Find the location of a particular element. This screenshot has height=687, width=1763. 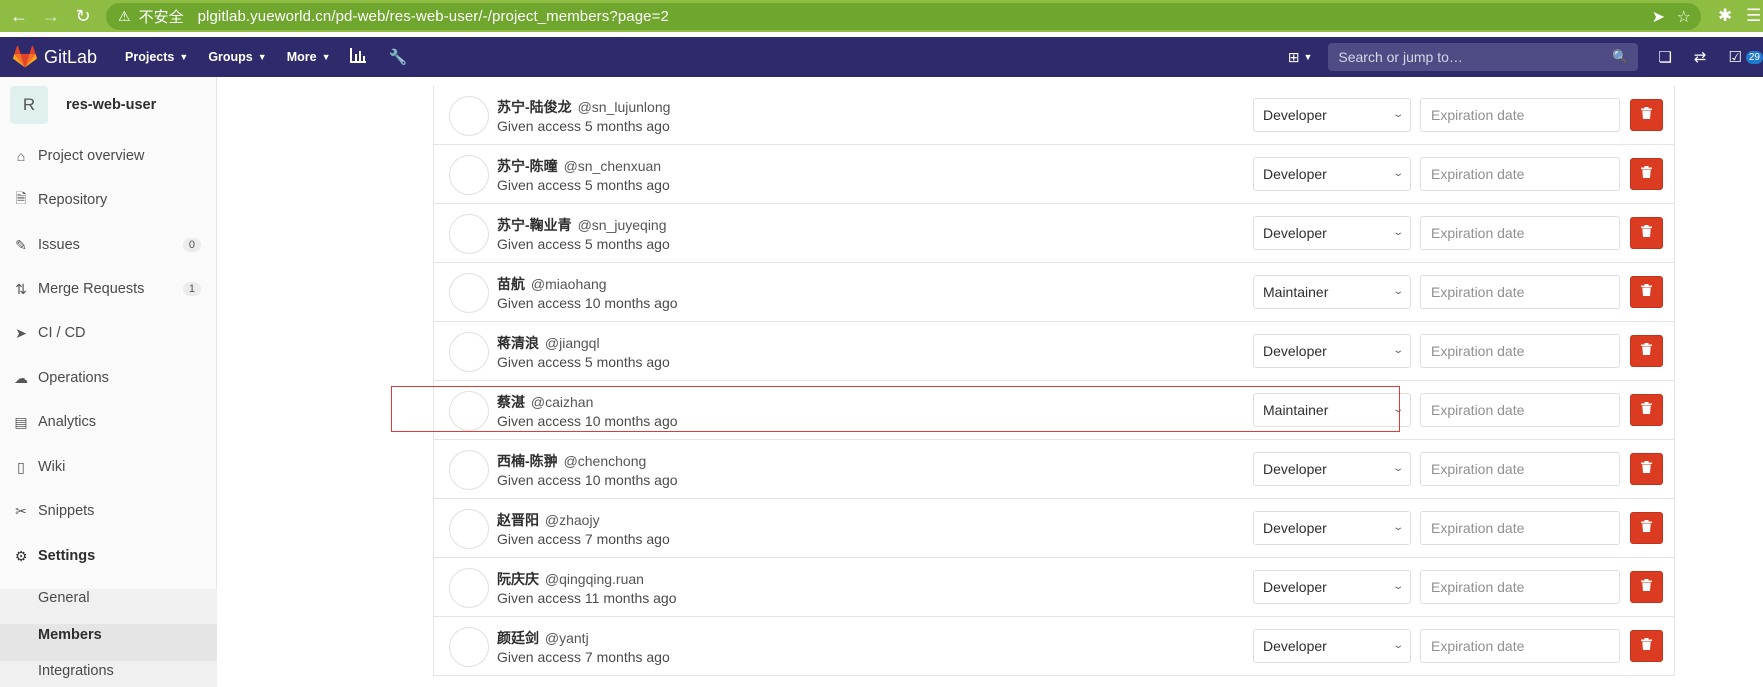

trash-icon is located at coordinates (1646, 351).